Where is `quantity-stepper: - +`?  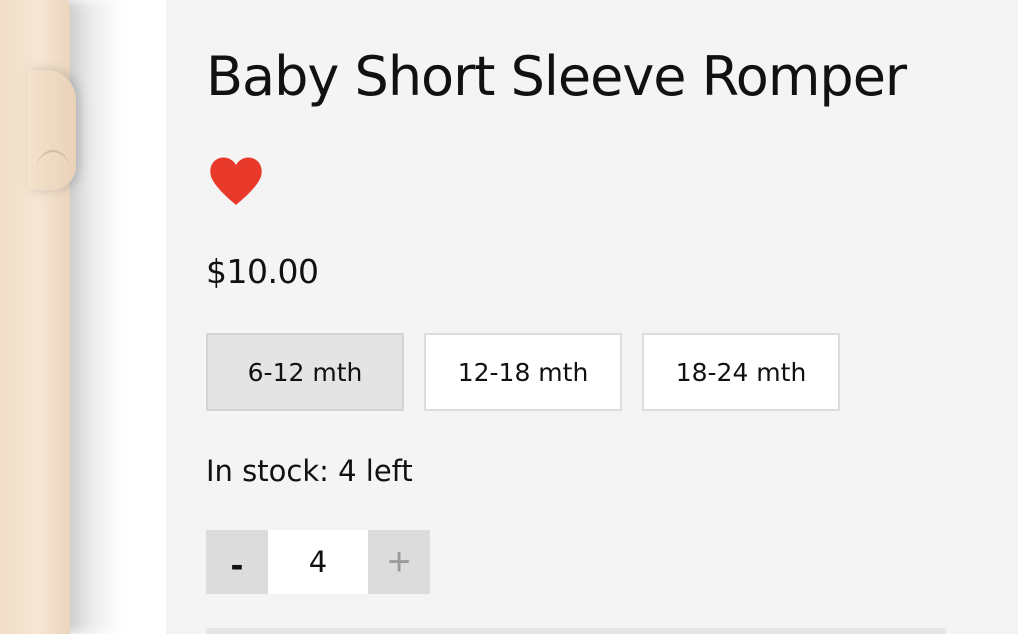 quantity-stepper: - + is located at coordinates (318, 562).